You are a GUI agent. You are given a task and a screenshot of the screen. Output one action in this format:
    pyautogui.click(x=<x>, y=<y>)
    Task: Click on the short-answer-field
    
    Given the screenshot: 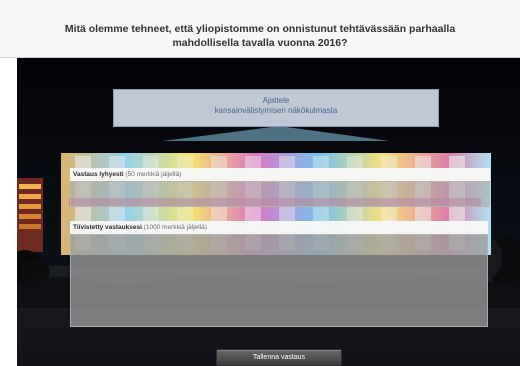 What is the action you would take?
    pyautogui.click(x=280, y=194)
    